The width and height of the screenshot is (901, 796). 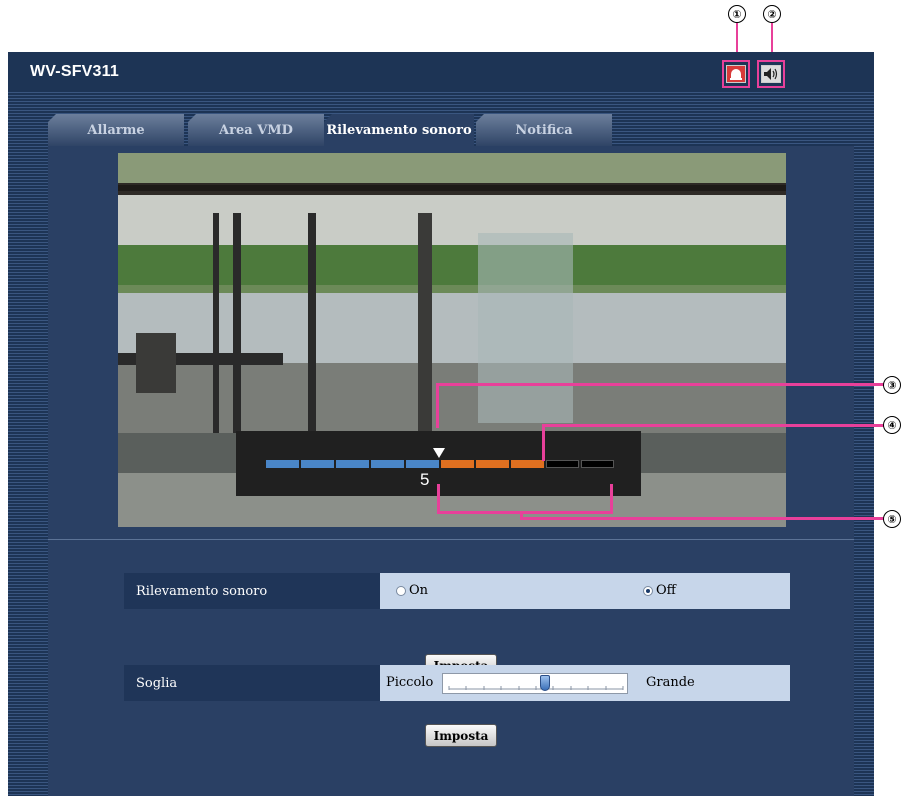 I want to click on radio-off: Off, so click(x=659, y=590).